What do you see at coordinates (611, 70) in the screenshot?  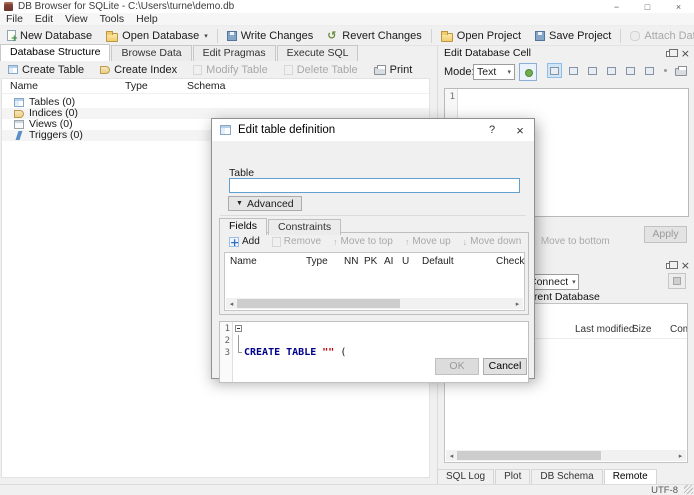 I see `export-file-icon` at bounding box center [611, 70].